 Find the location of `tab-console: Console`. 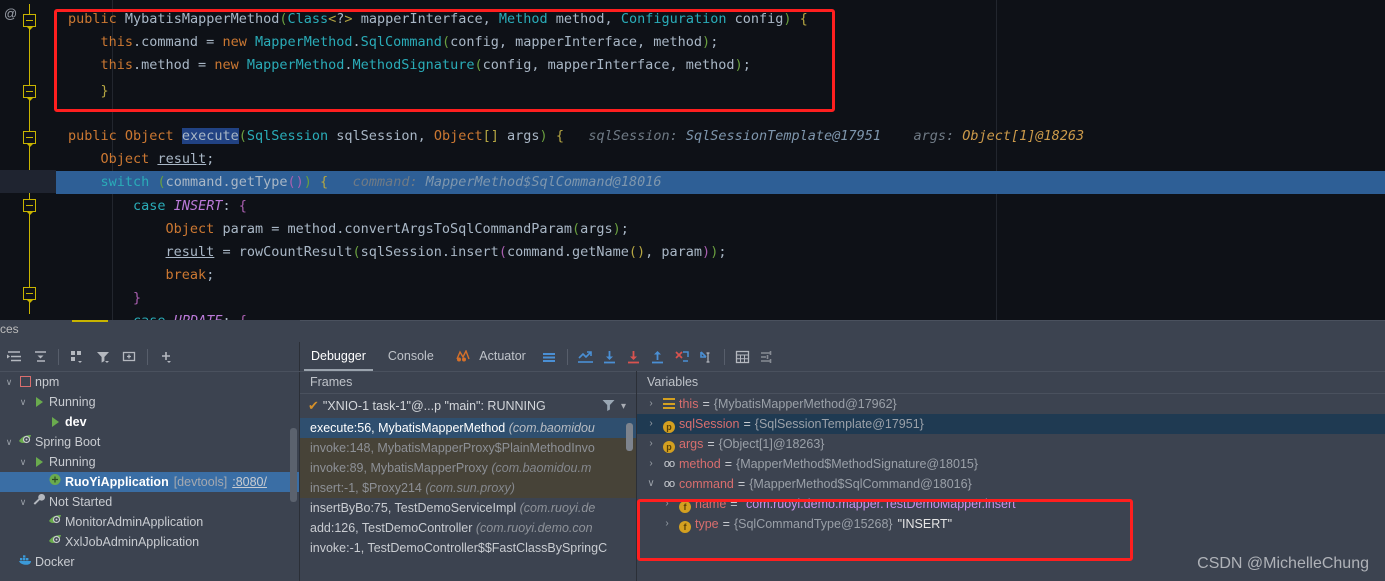

tab-console: Console is located at coordinates (411, 356).